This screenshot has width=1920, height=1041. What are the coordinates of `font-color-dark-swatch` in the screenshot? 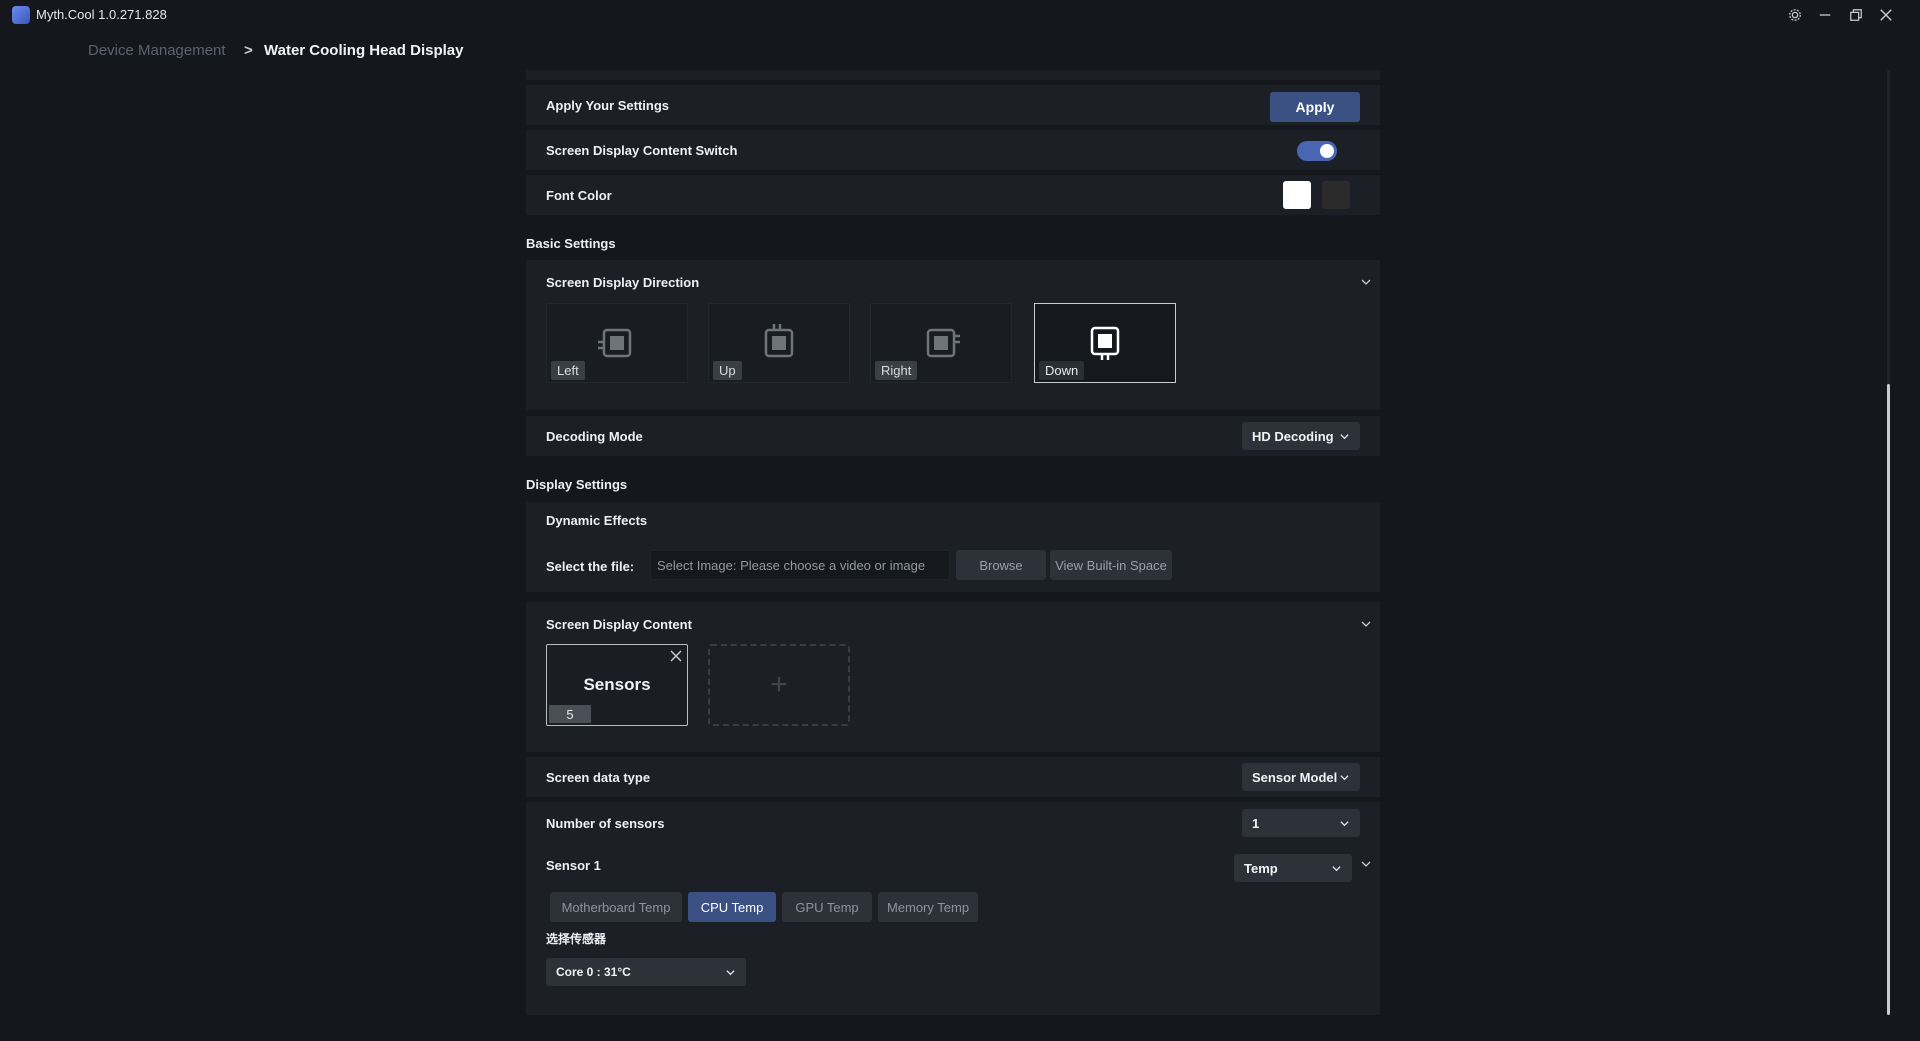 It's located at (1336, 195).